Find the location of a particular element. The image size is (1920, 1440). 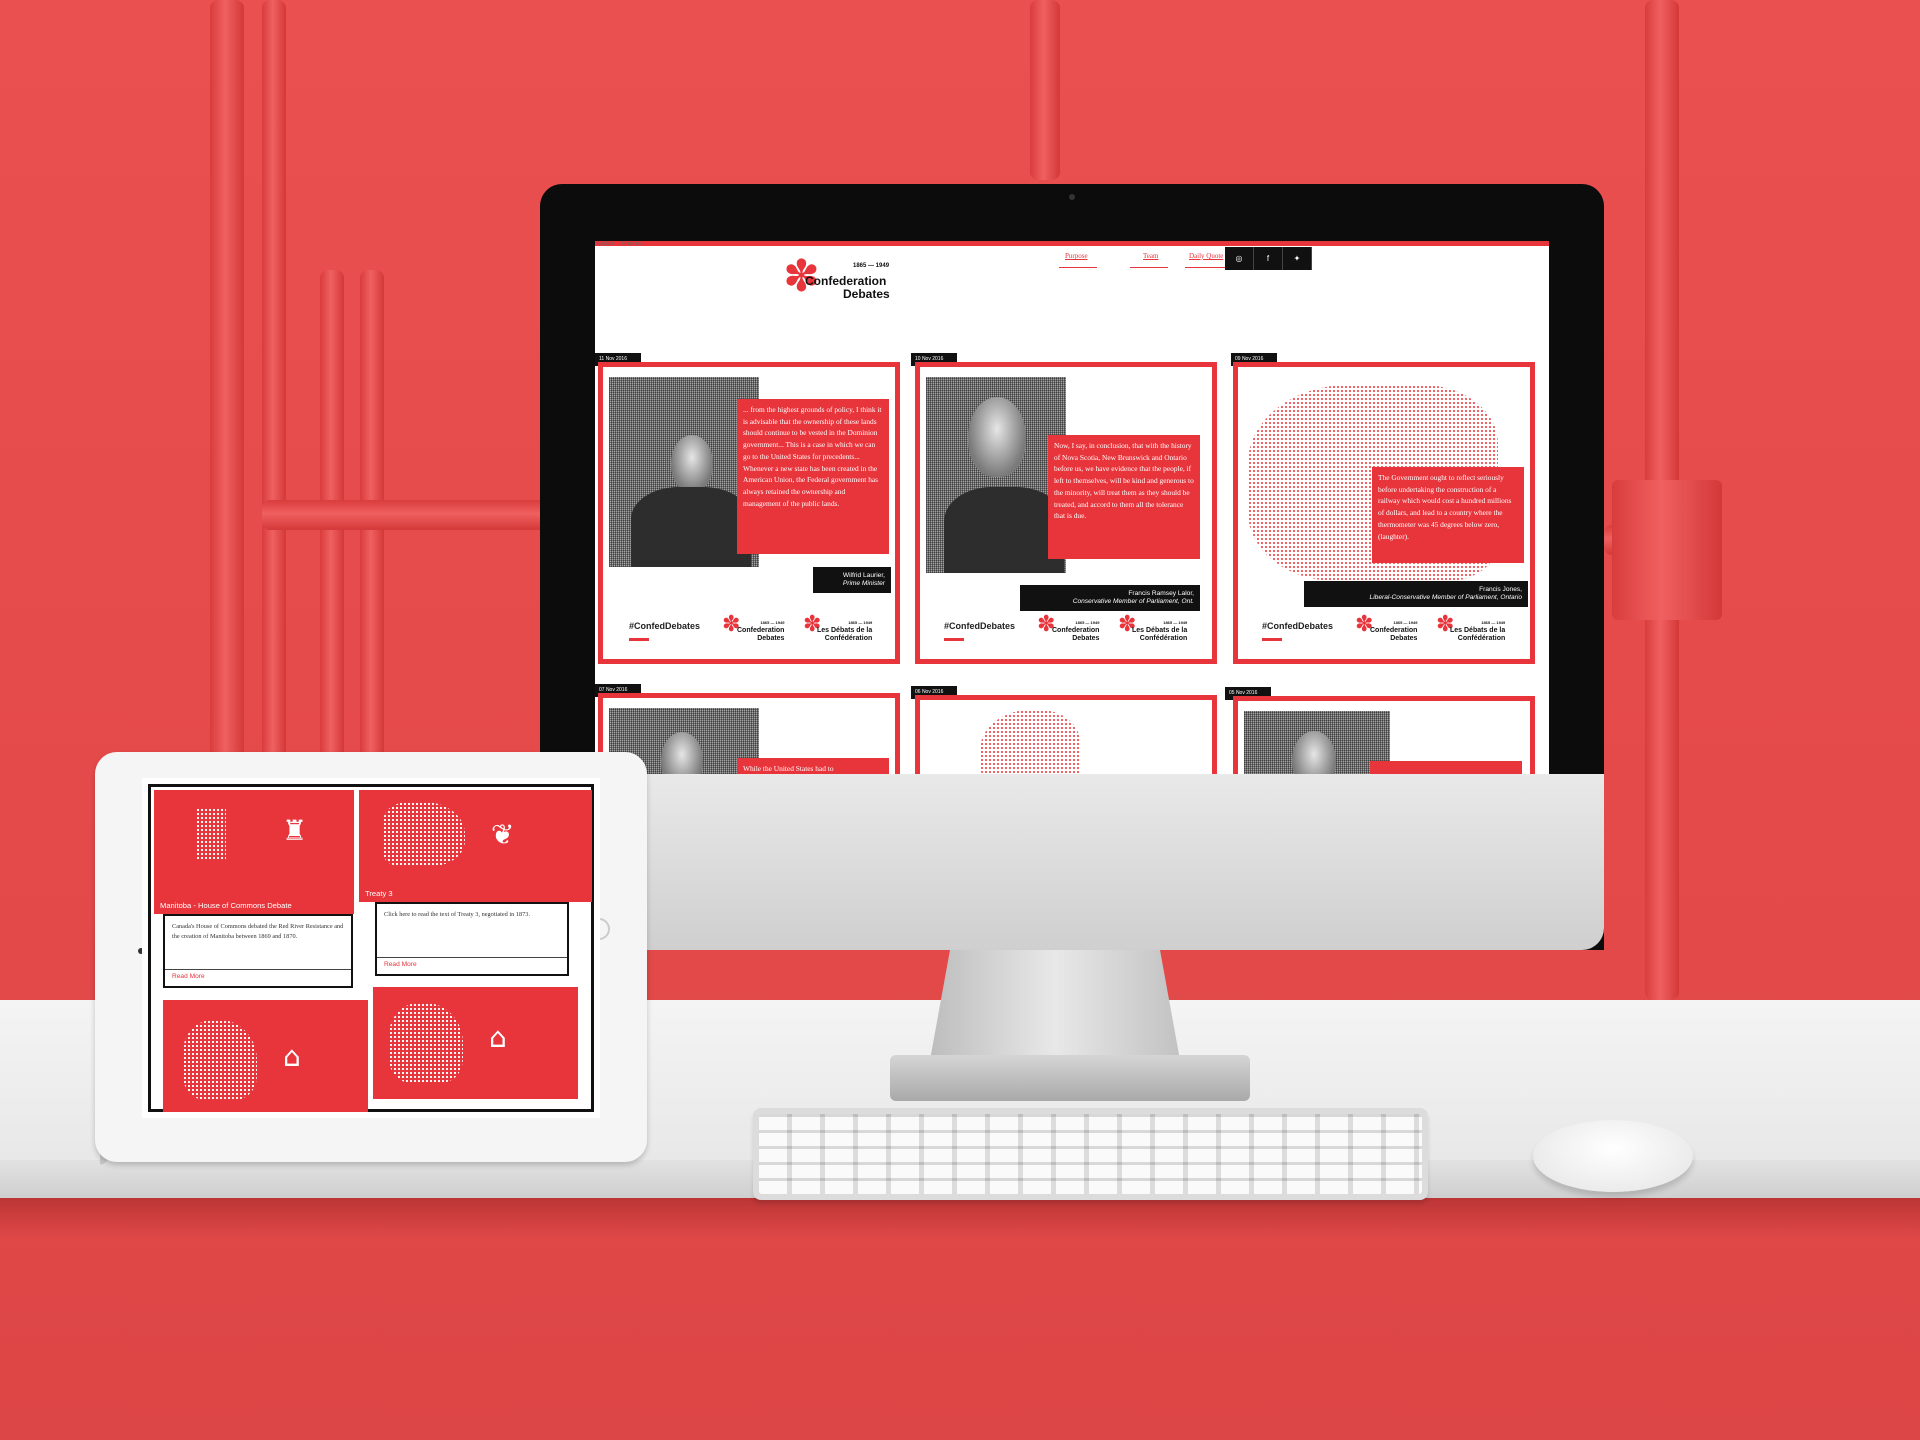

topic-tile: ♜ Manitoba - House of Commons Debate is located at coordinates (254, 852).